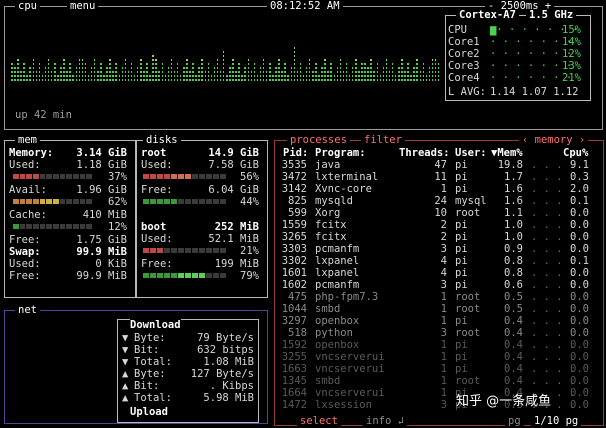 This screenshot has height=428, width=606. What do you see at coordinates (439, 309) in the screenshot?
I see `process-row: 1044 smbd 1 root 0.5. . . . 0.0` at bounding box center [439, 309].